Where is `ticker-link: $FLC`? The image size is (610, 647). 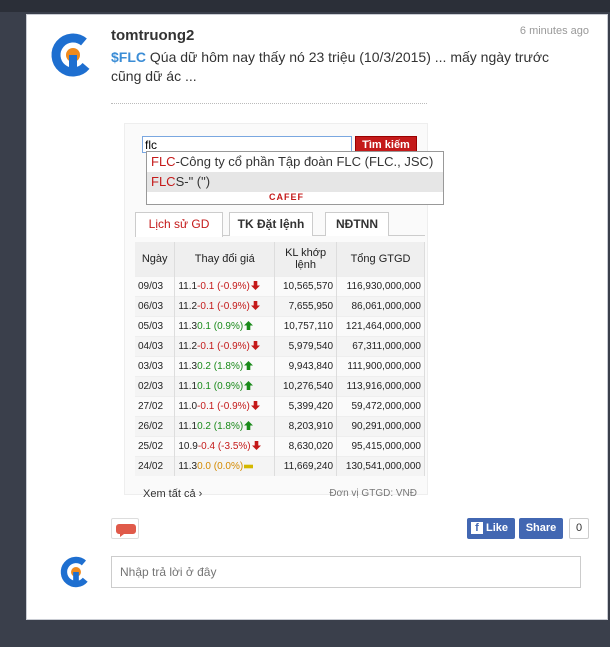
ticker-link: $FLC is located at coordinates (128, 57).